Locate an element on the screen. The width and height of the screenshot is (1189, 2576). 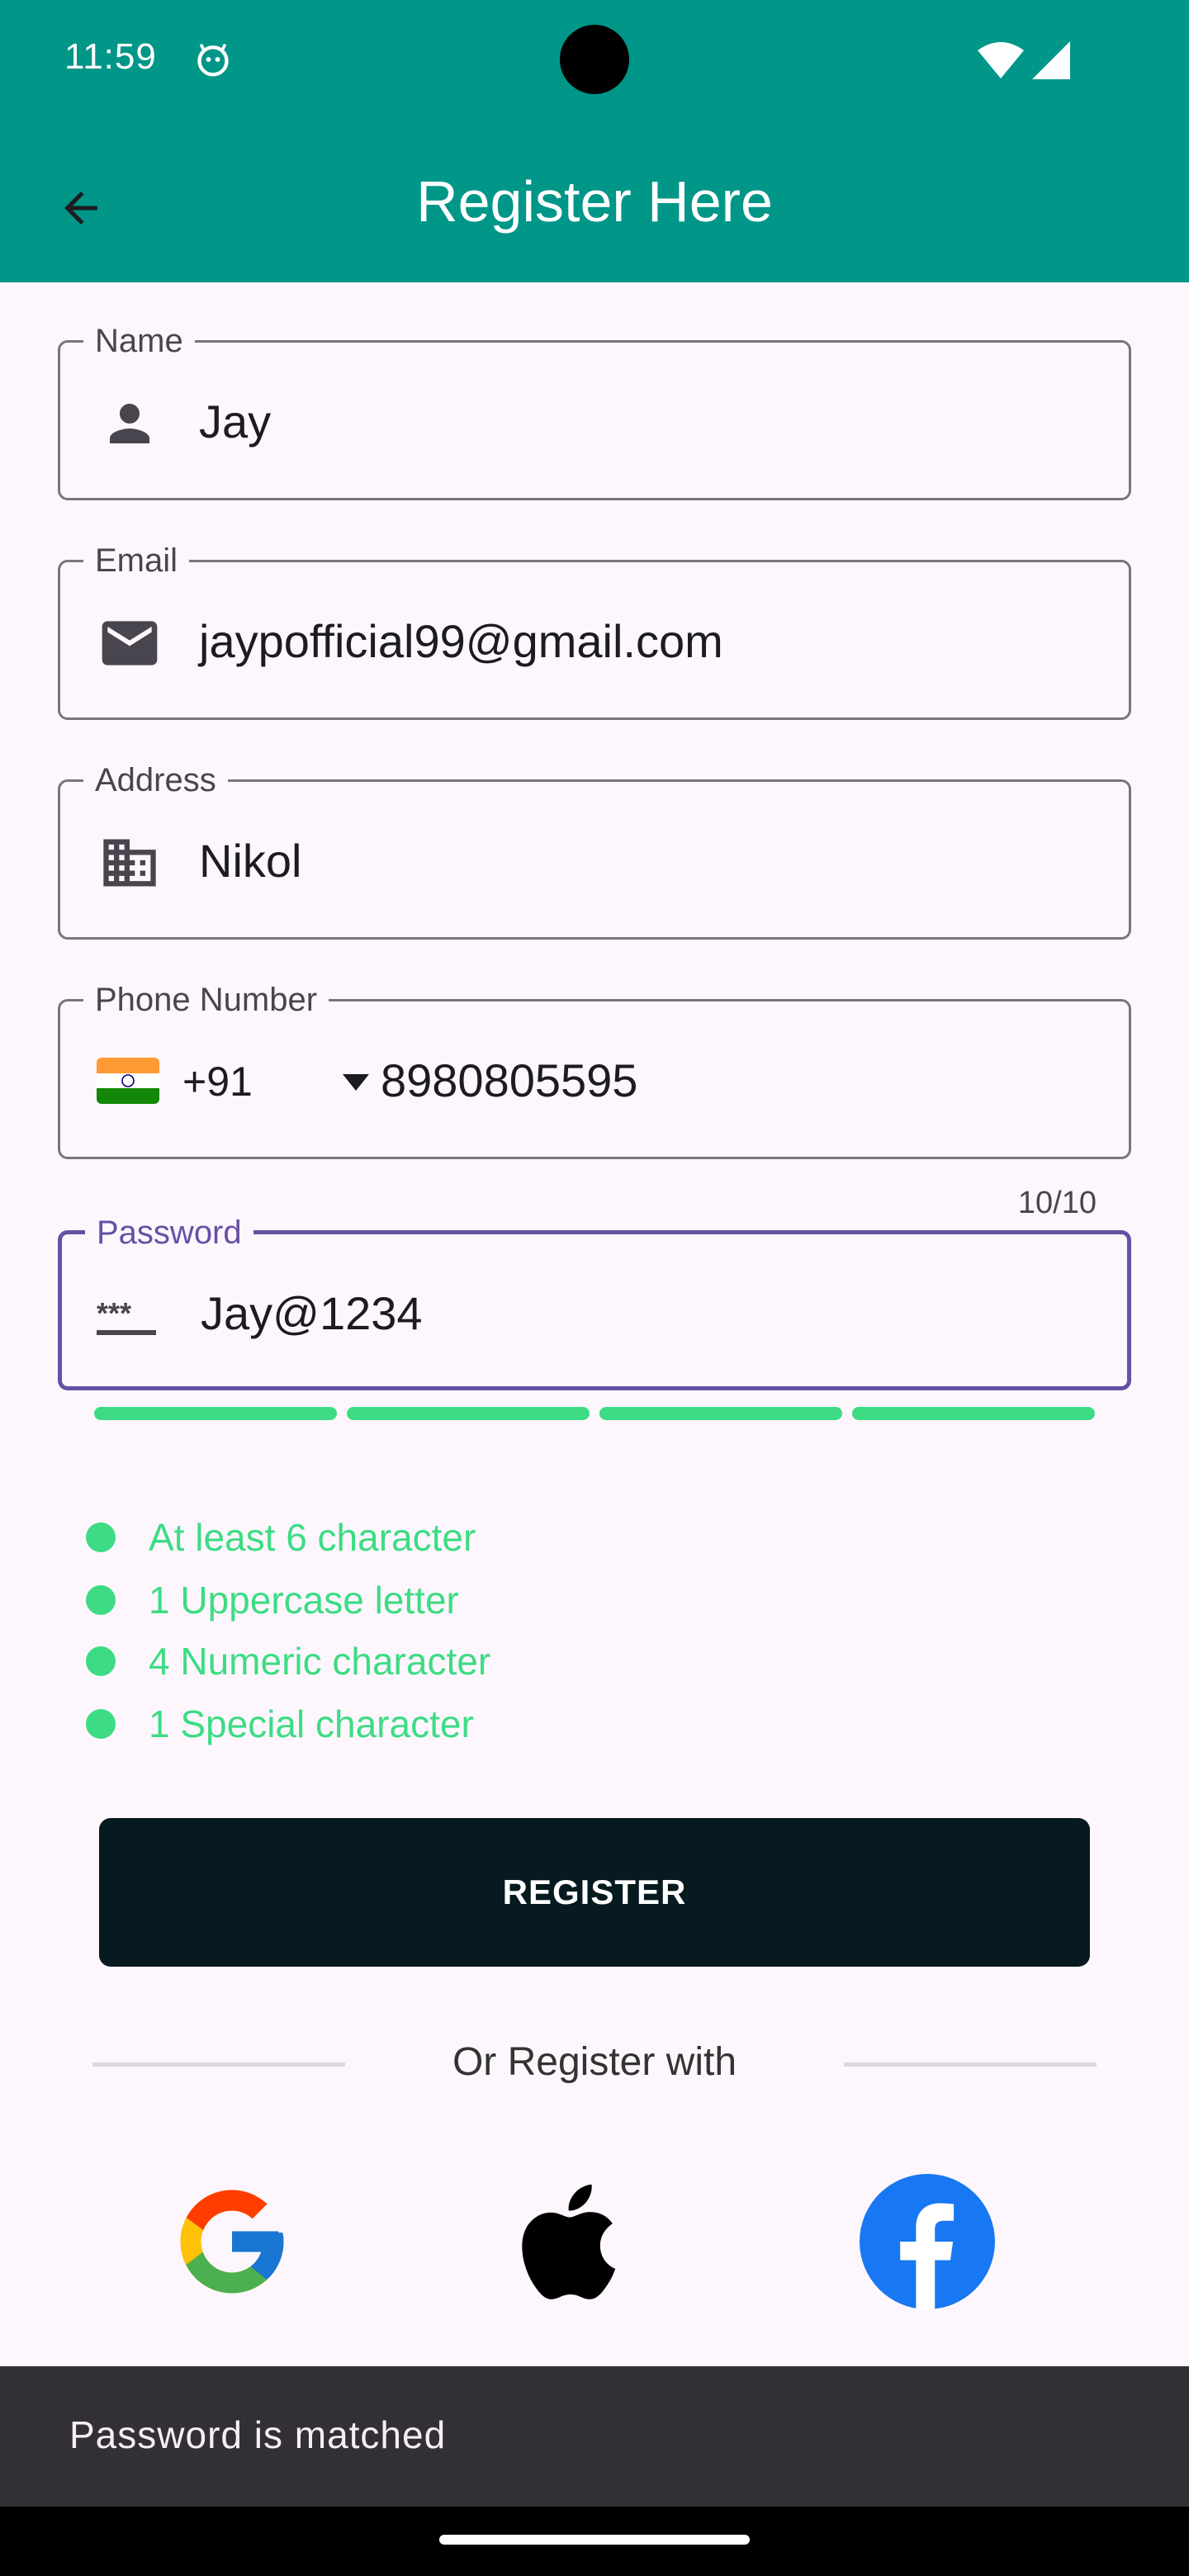
rule-text: At least 6 character is located at coordinates (312, 1537).